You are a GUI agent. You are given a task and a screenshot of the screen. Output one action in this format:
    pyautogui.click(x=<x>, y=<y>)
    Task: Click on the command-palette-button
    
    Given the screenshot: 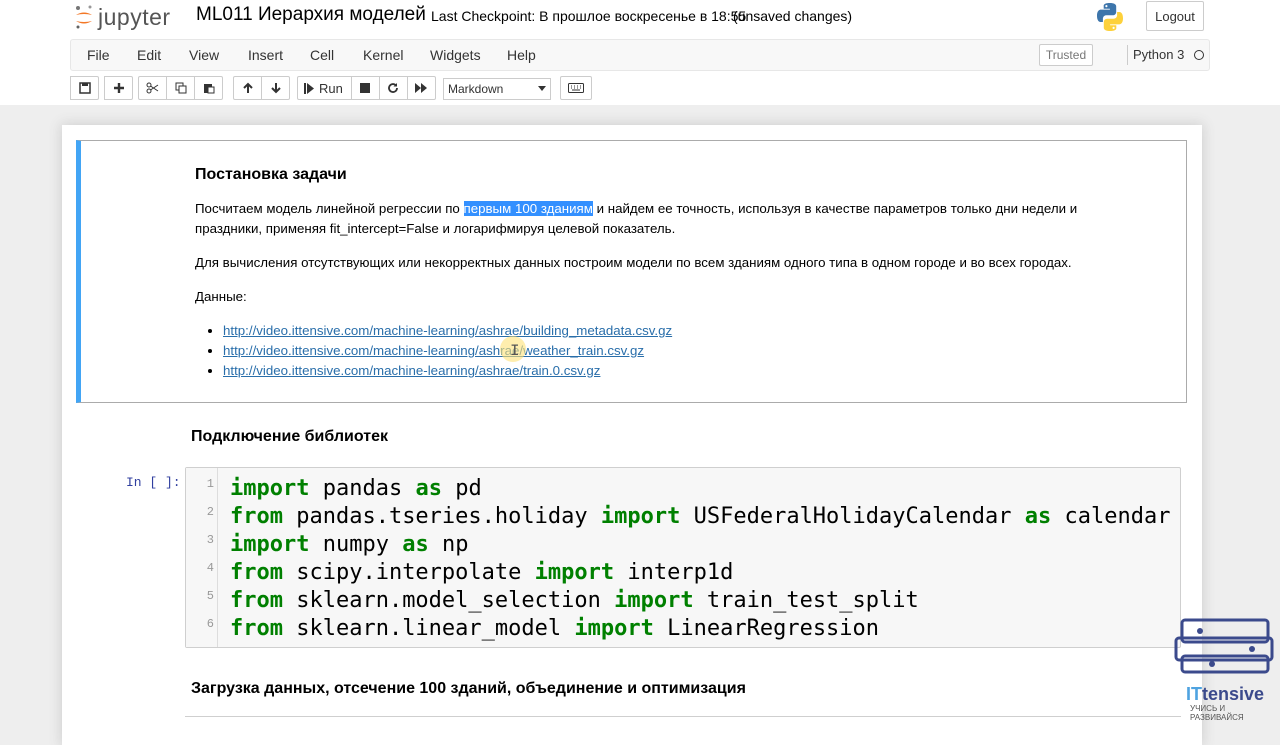 What is the action you would take?
    pyautogui.click(x=576, y=88)
    